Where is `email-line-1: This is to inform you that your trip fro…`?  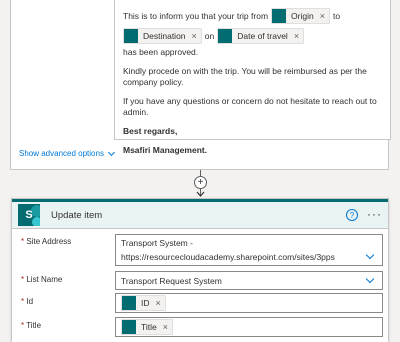
email-line-1: This is to inform you that your trip fro… is located at coordinates (252, 16).